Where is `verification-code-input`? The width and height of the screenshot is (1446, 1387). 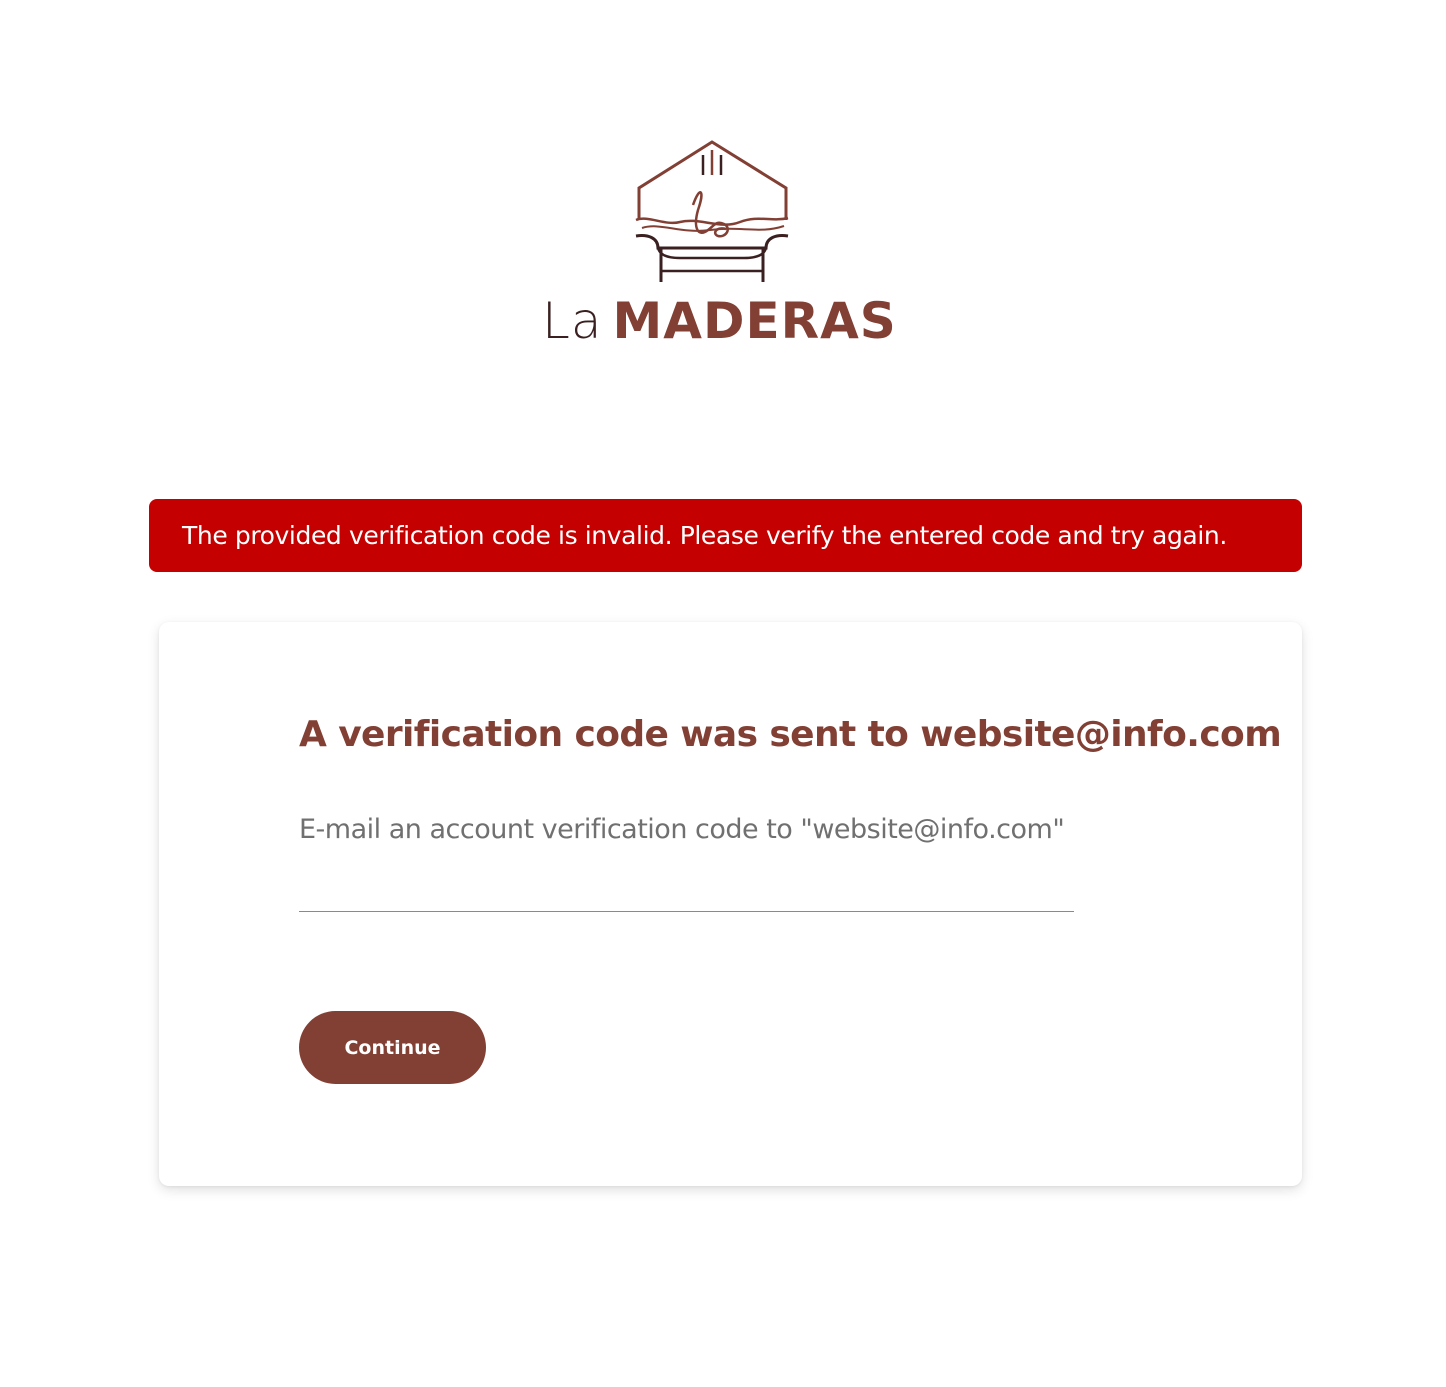 verification-code-input is located at coordinates (686, 892).